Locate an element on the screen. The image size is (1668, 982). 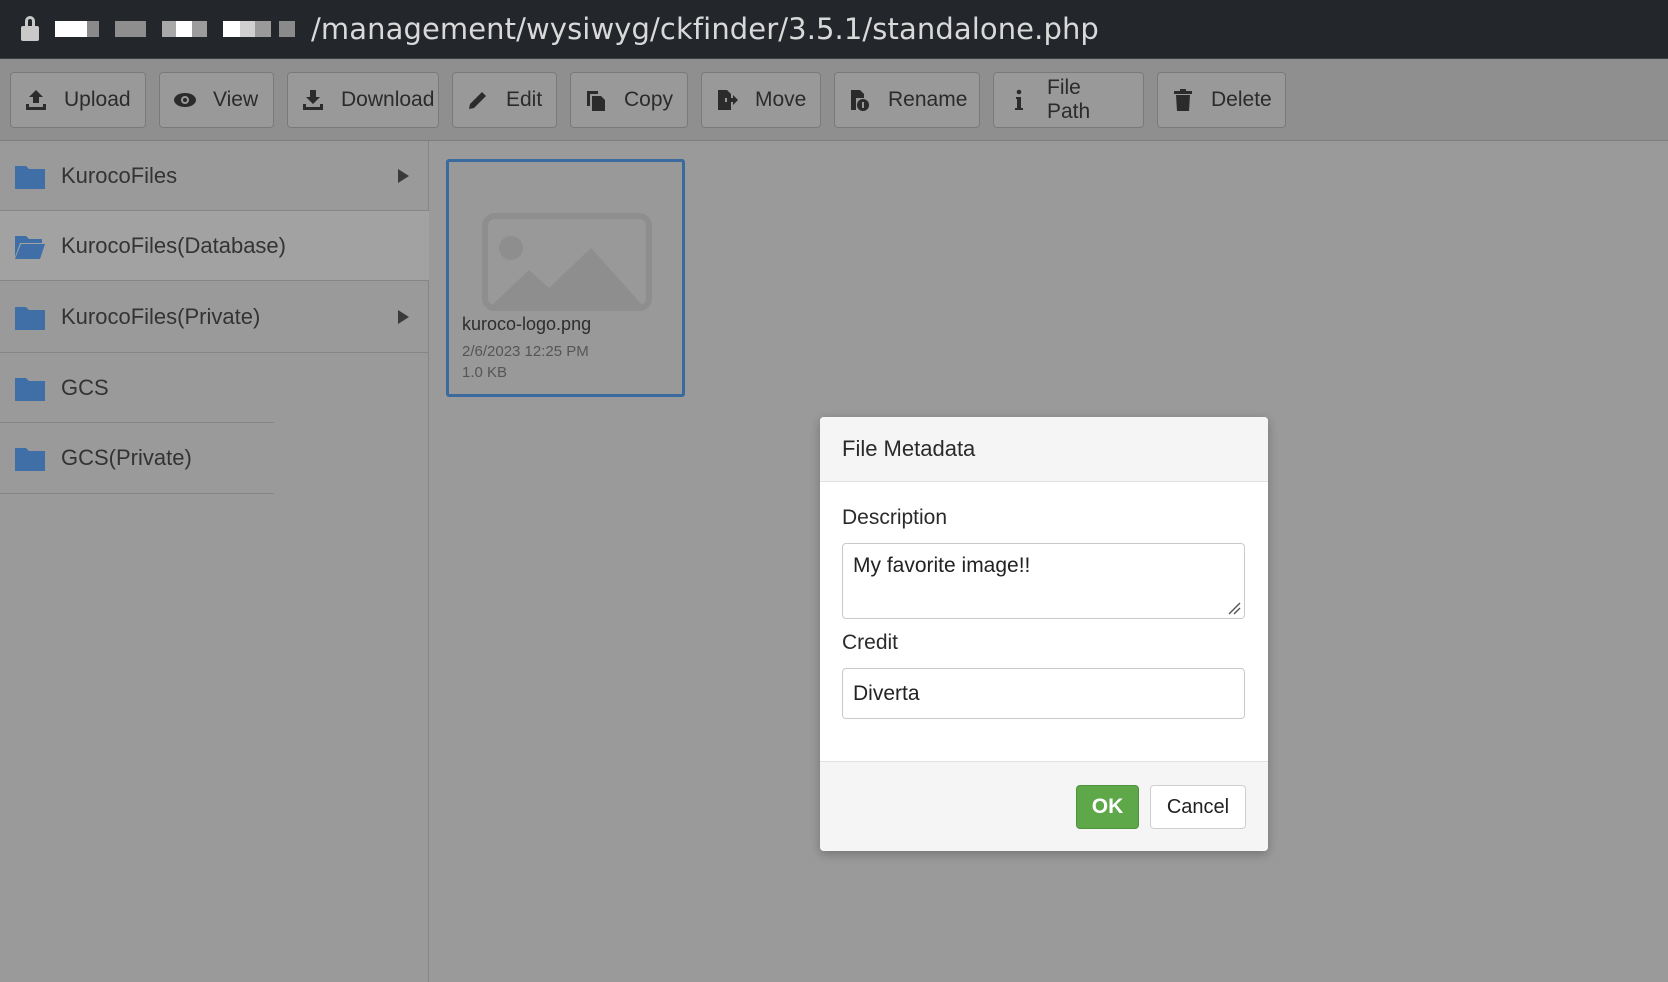
redacted-host is located at coordinates (175, 29).